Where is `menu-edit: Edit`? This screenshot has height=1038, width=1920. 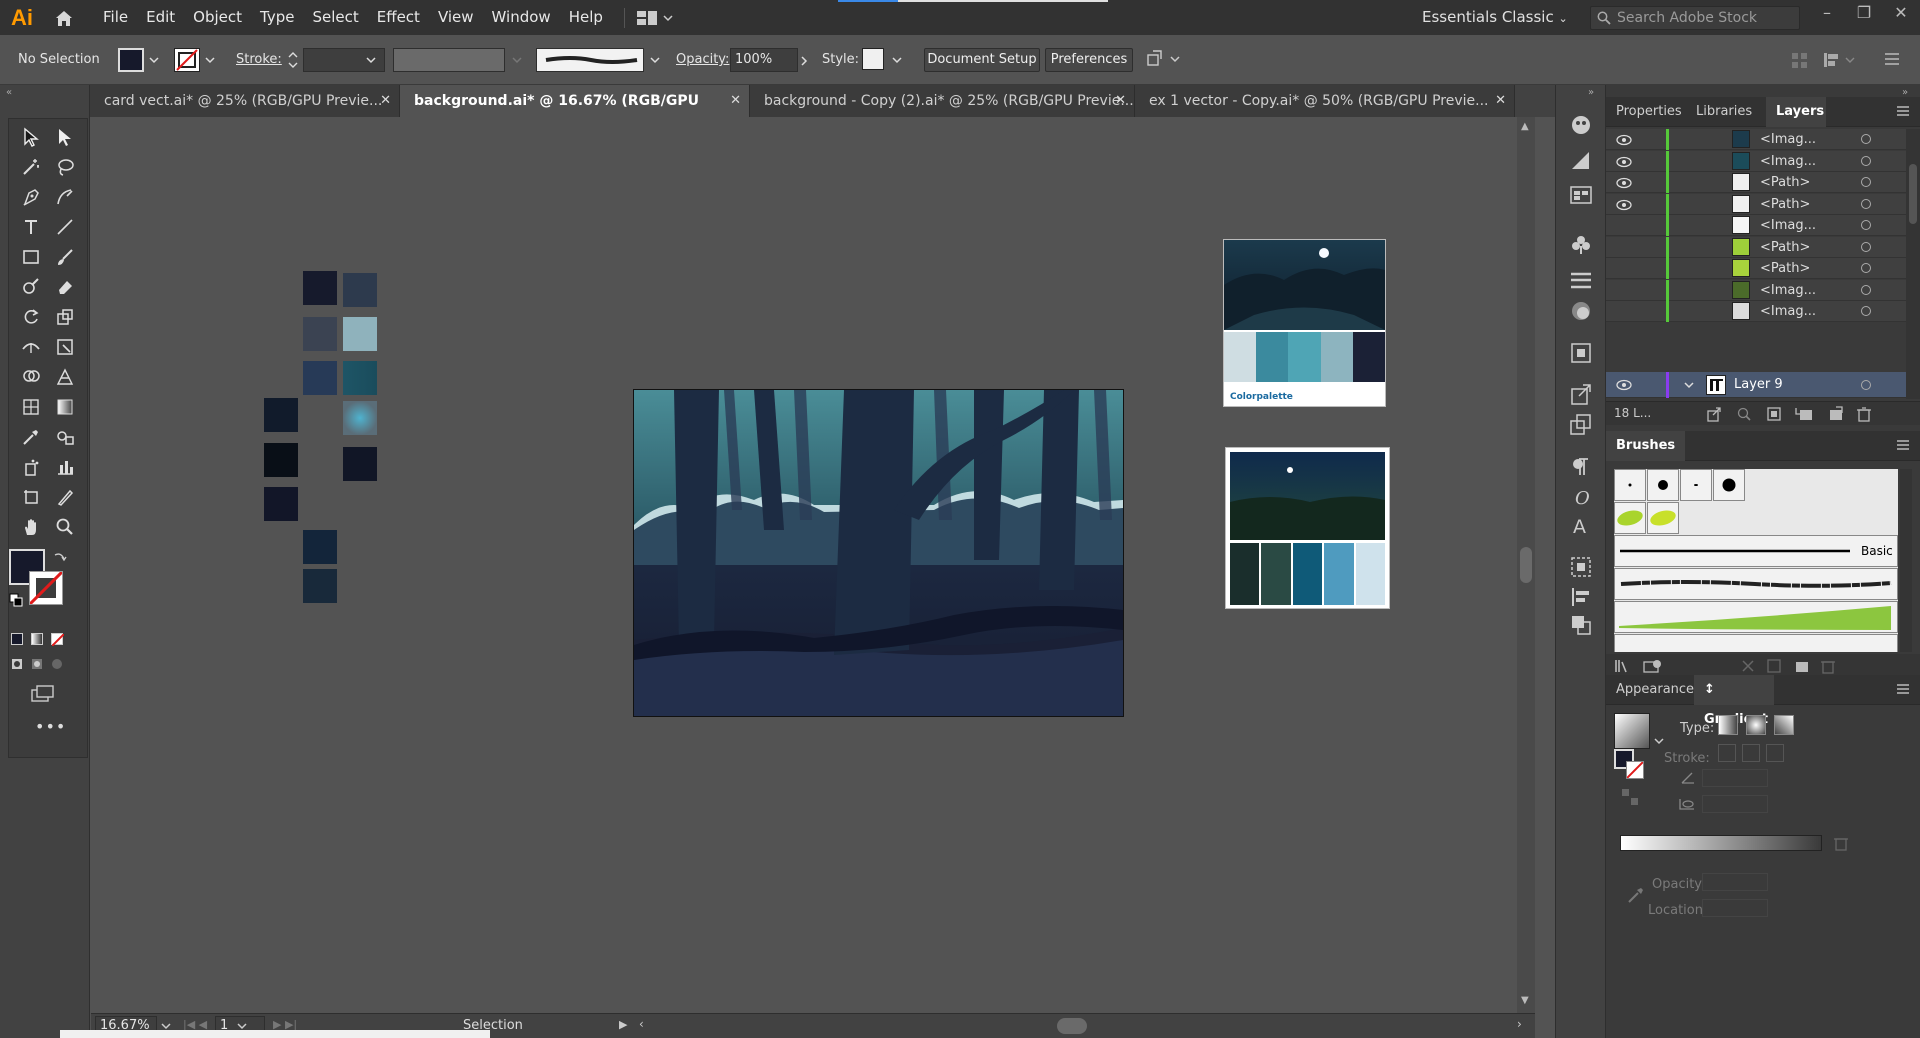
menu-edit: Edit is located at coordinates (160, 17).